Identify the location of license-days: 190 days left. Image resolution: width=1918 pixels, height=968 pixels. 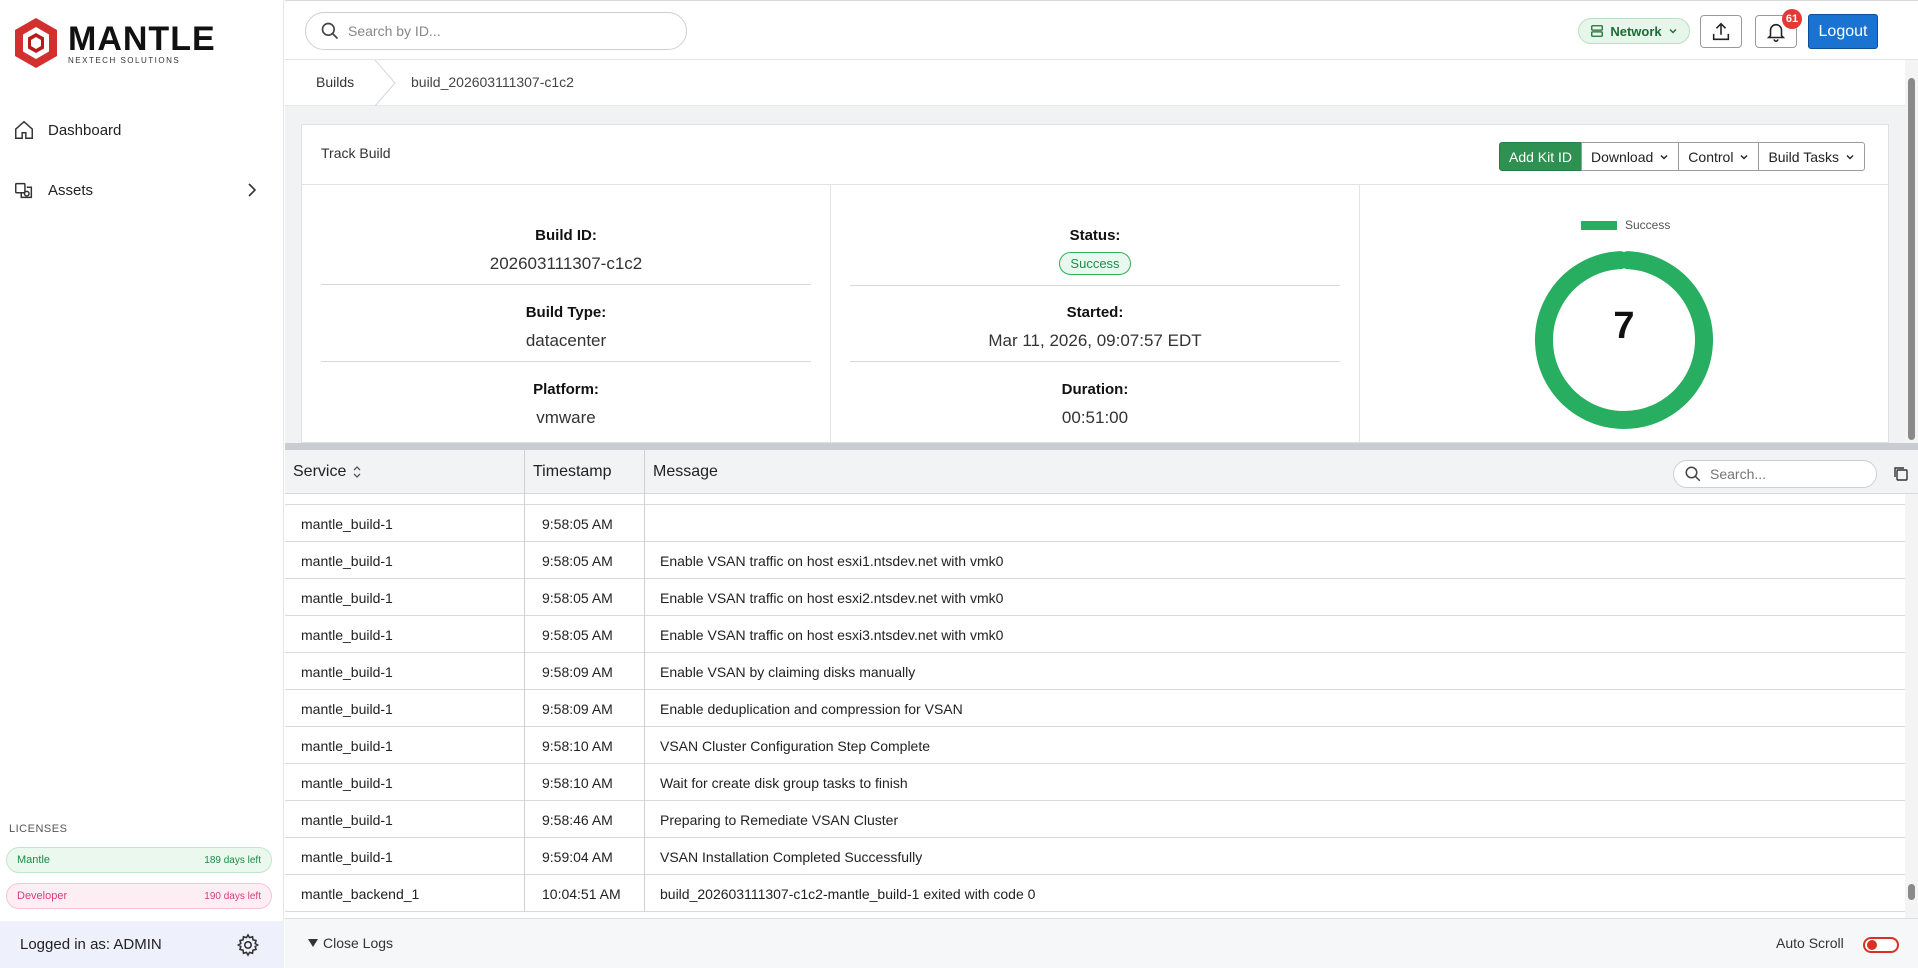
(232, 896).